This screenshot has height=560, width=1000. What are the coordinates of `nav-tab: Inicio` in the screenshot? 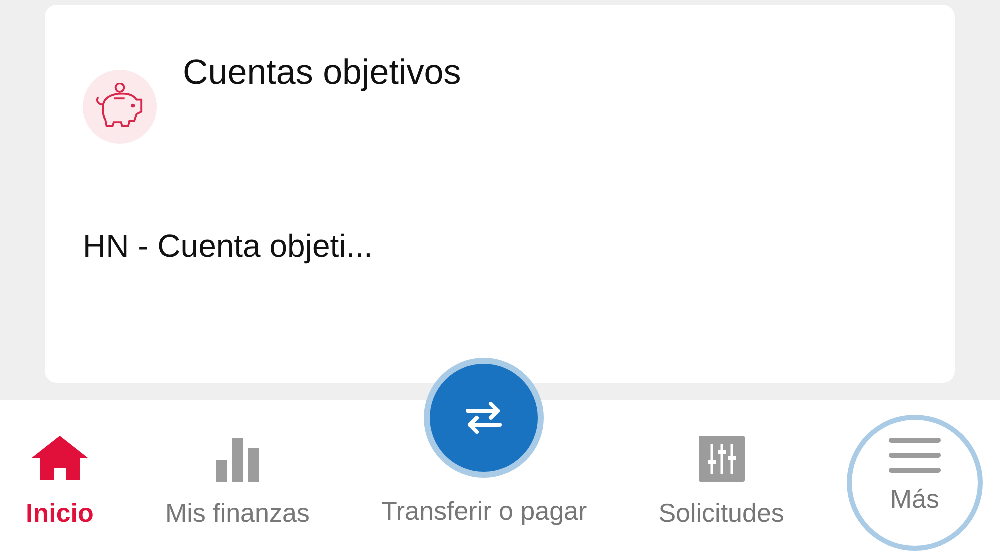 It's located at (60, 480).